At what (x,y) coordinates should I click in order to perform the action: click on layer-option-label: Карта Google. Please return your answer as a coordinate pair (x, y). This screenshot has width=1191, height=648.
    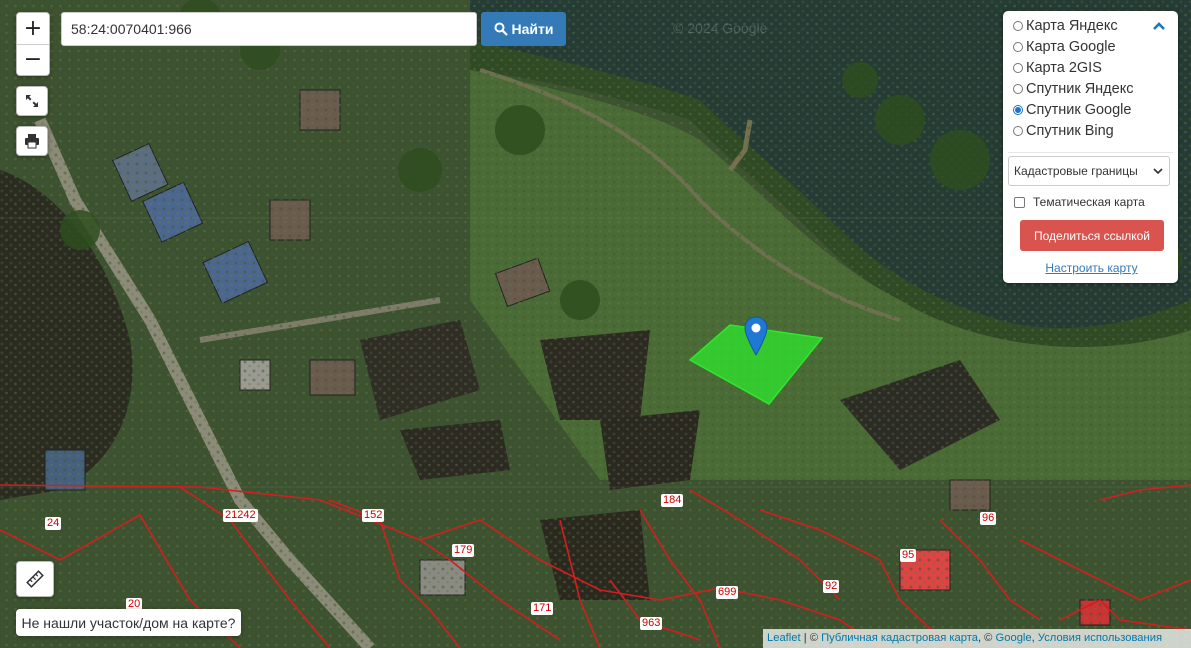
    Looking at the image, I should click on (1071, 47).